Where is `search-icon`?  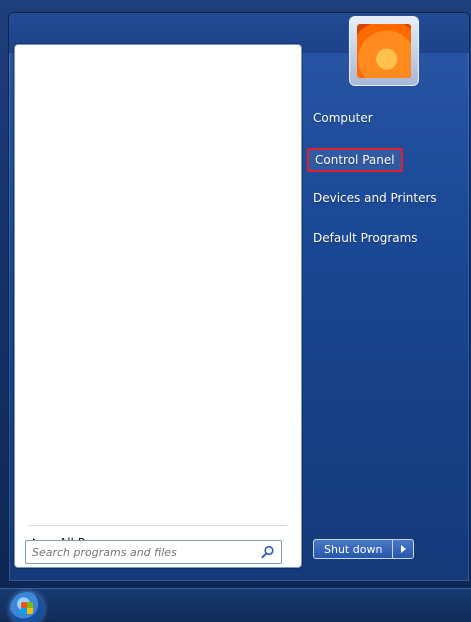 search-icon is located at coordinates (268, 552).